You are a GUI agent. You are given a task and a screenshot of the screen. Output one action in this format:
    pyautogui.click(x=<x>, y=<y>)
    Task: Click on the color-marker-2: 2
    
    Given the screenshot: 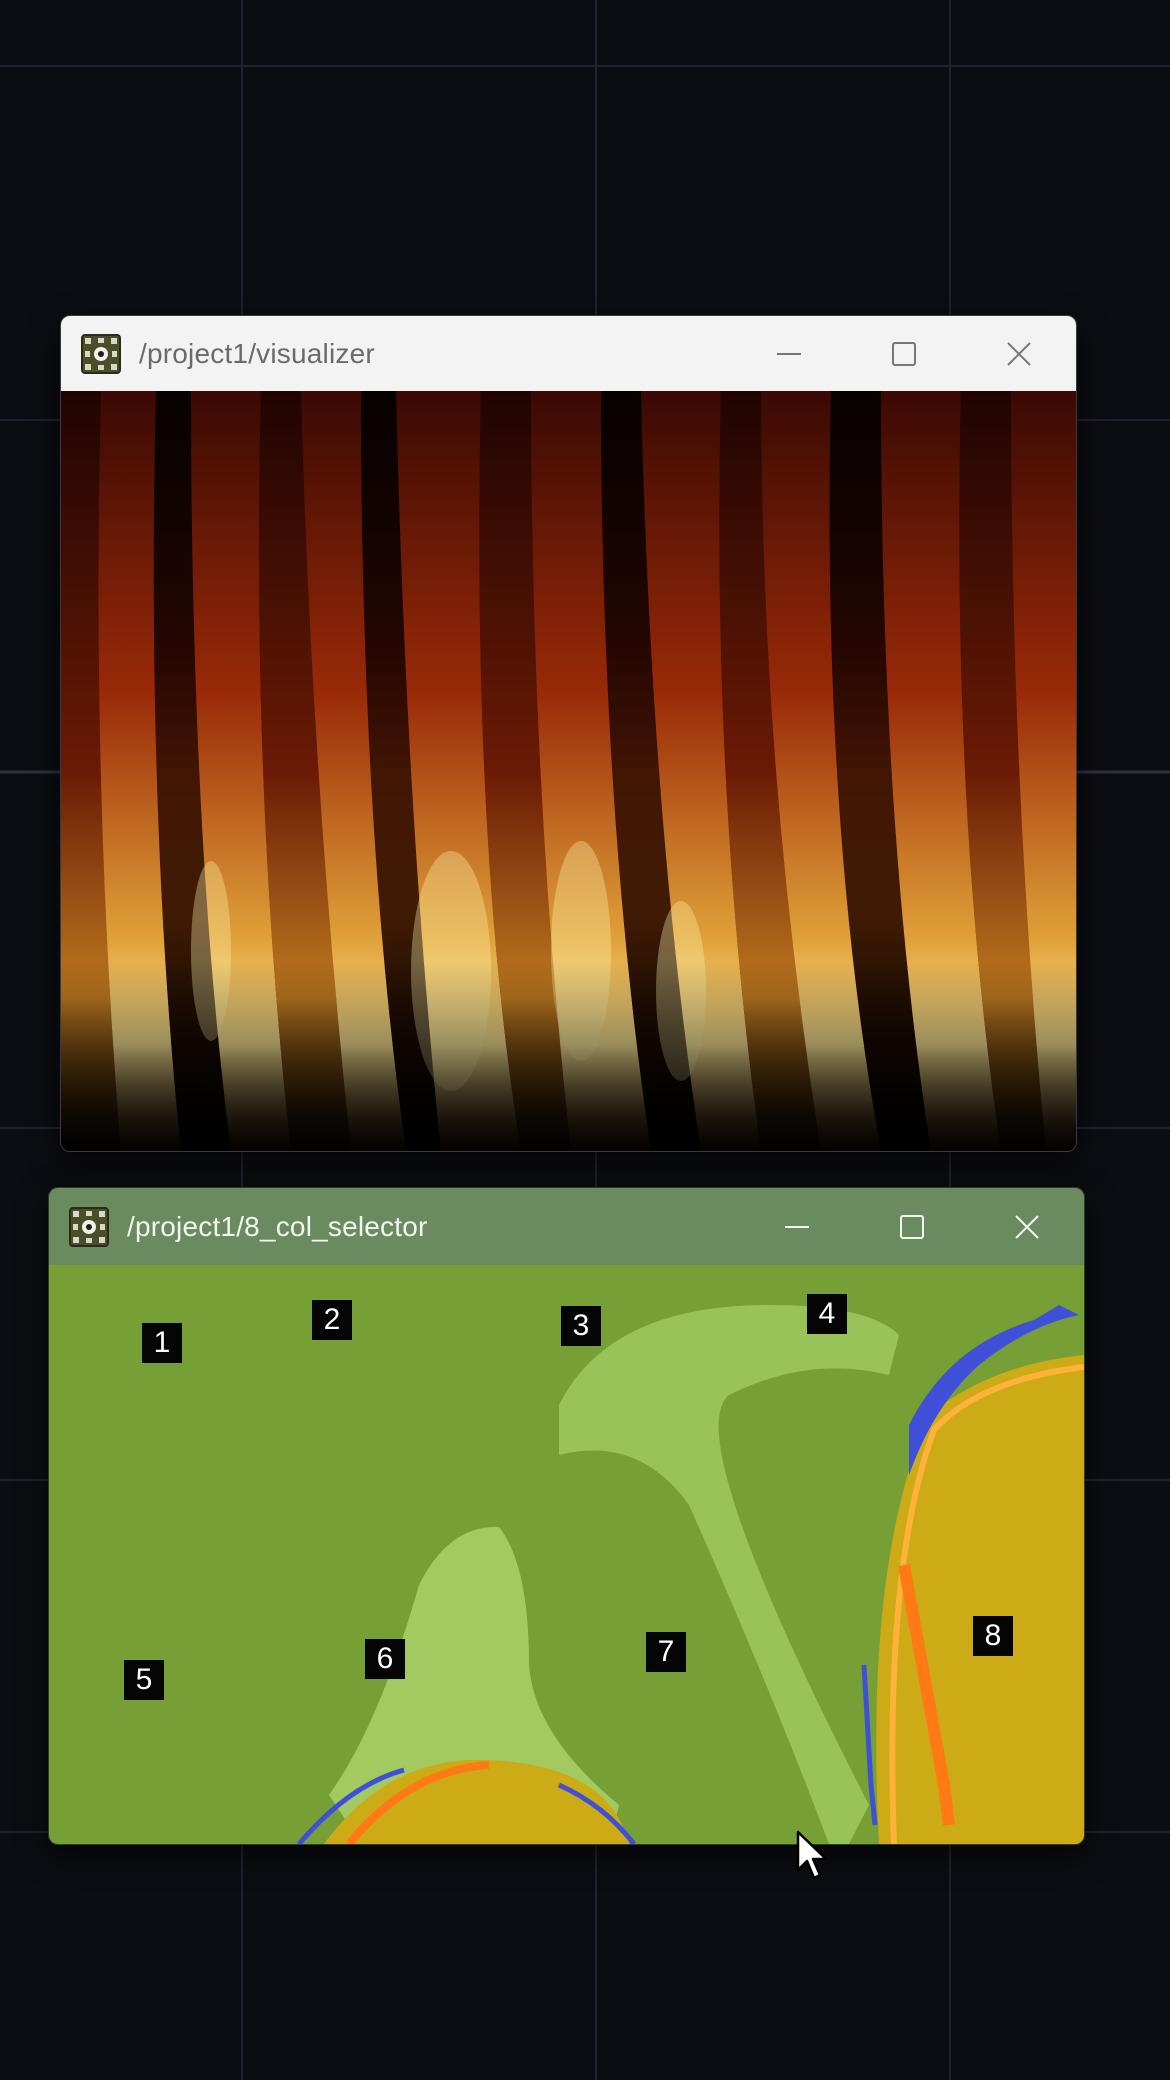 What is the action you would take?
    pyautogui.click(x=332, y=1320)
    